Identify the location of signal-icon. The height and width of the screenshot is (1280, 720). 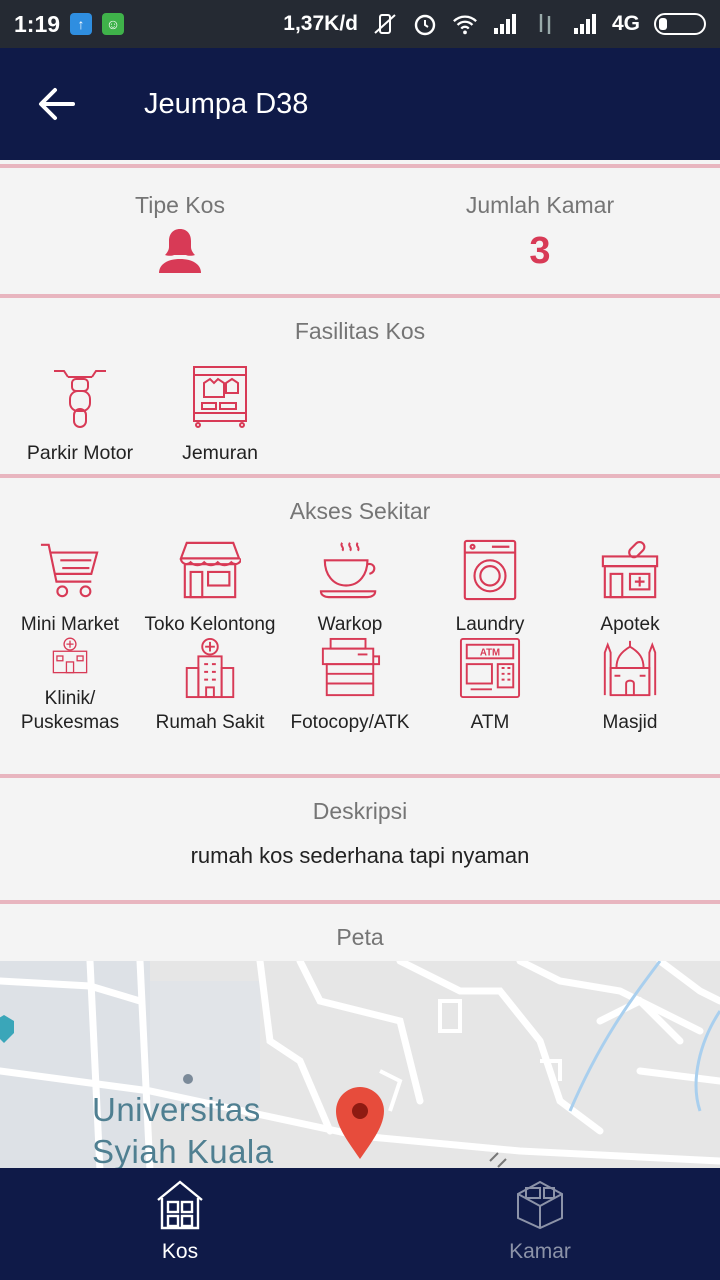
(504, 24).